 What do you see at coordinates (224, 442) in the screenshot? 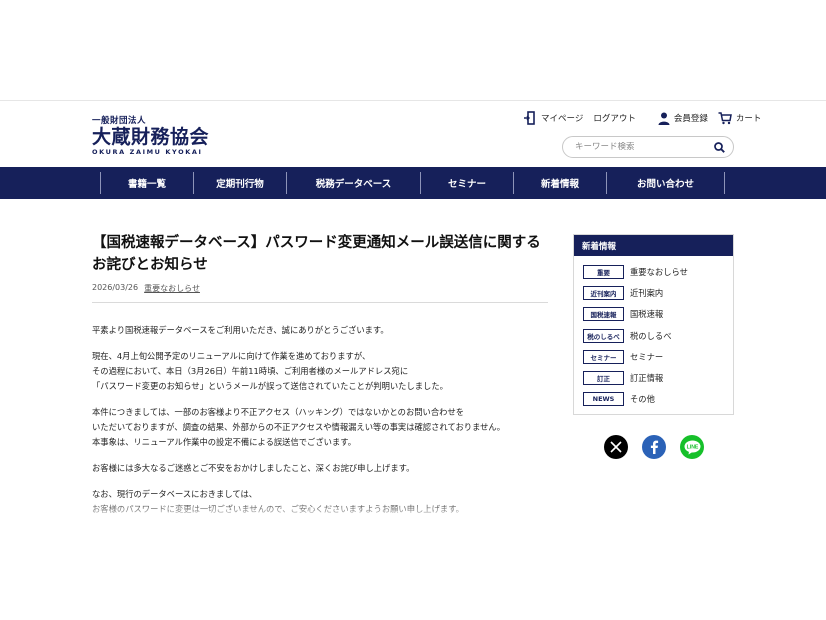
I see `paragraph-line: 本事象は、リニューアル作業中の設定不備による誤送信でございます。` at bounding box center [224, 442].